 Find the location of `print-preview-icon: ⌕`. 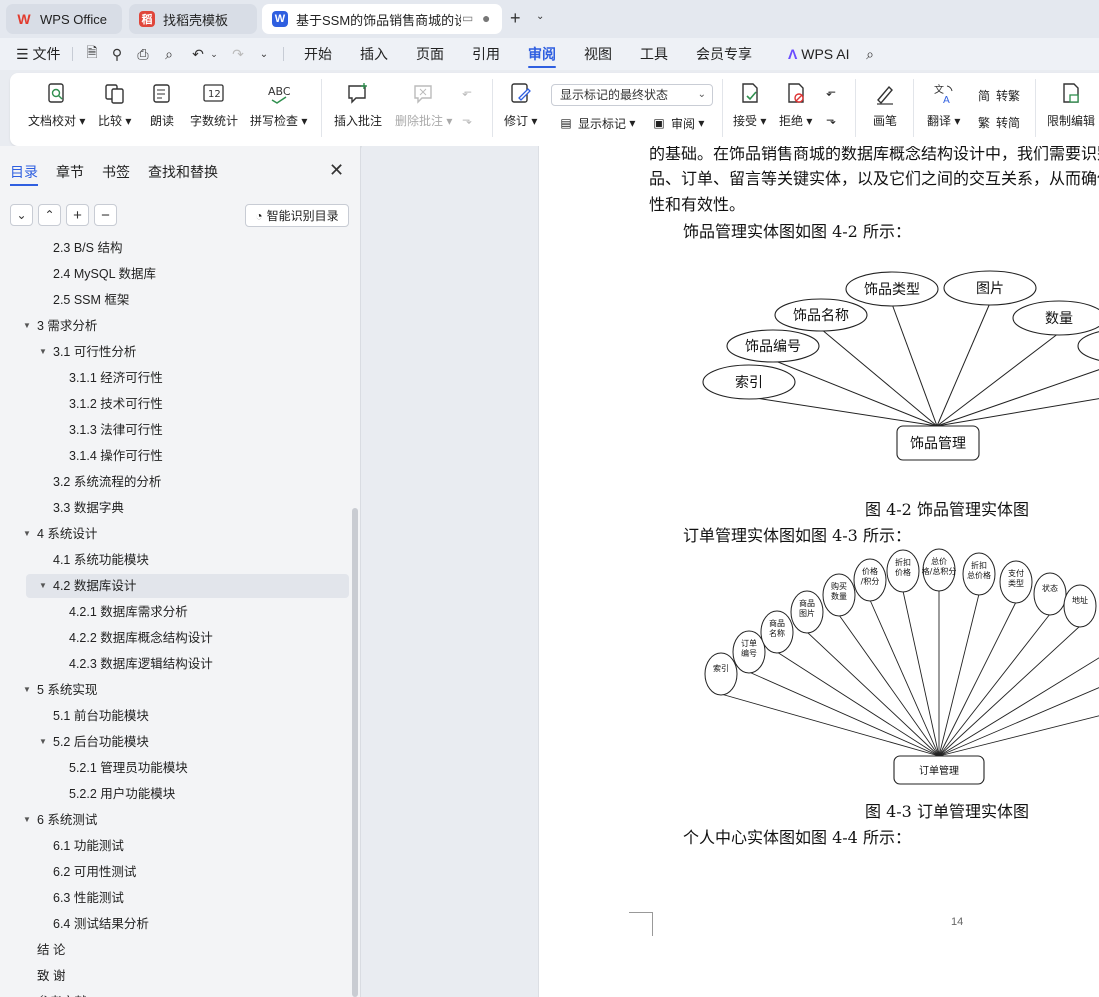

print-preview-icon: ⌕ is located at coordinates (169, 54).